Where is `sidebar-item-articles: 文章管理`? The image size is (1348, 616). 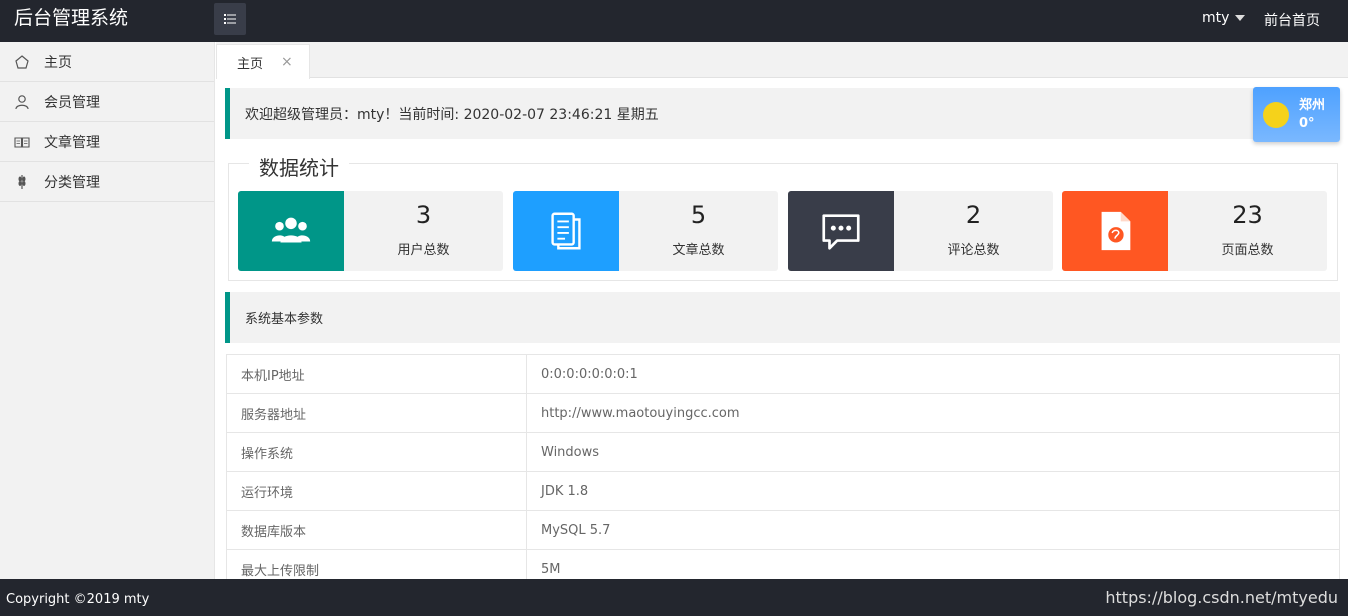 sidebar-item-articles: 文章管理 is located at coordinates (107, 142).